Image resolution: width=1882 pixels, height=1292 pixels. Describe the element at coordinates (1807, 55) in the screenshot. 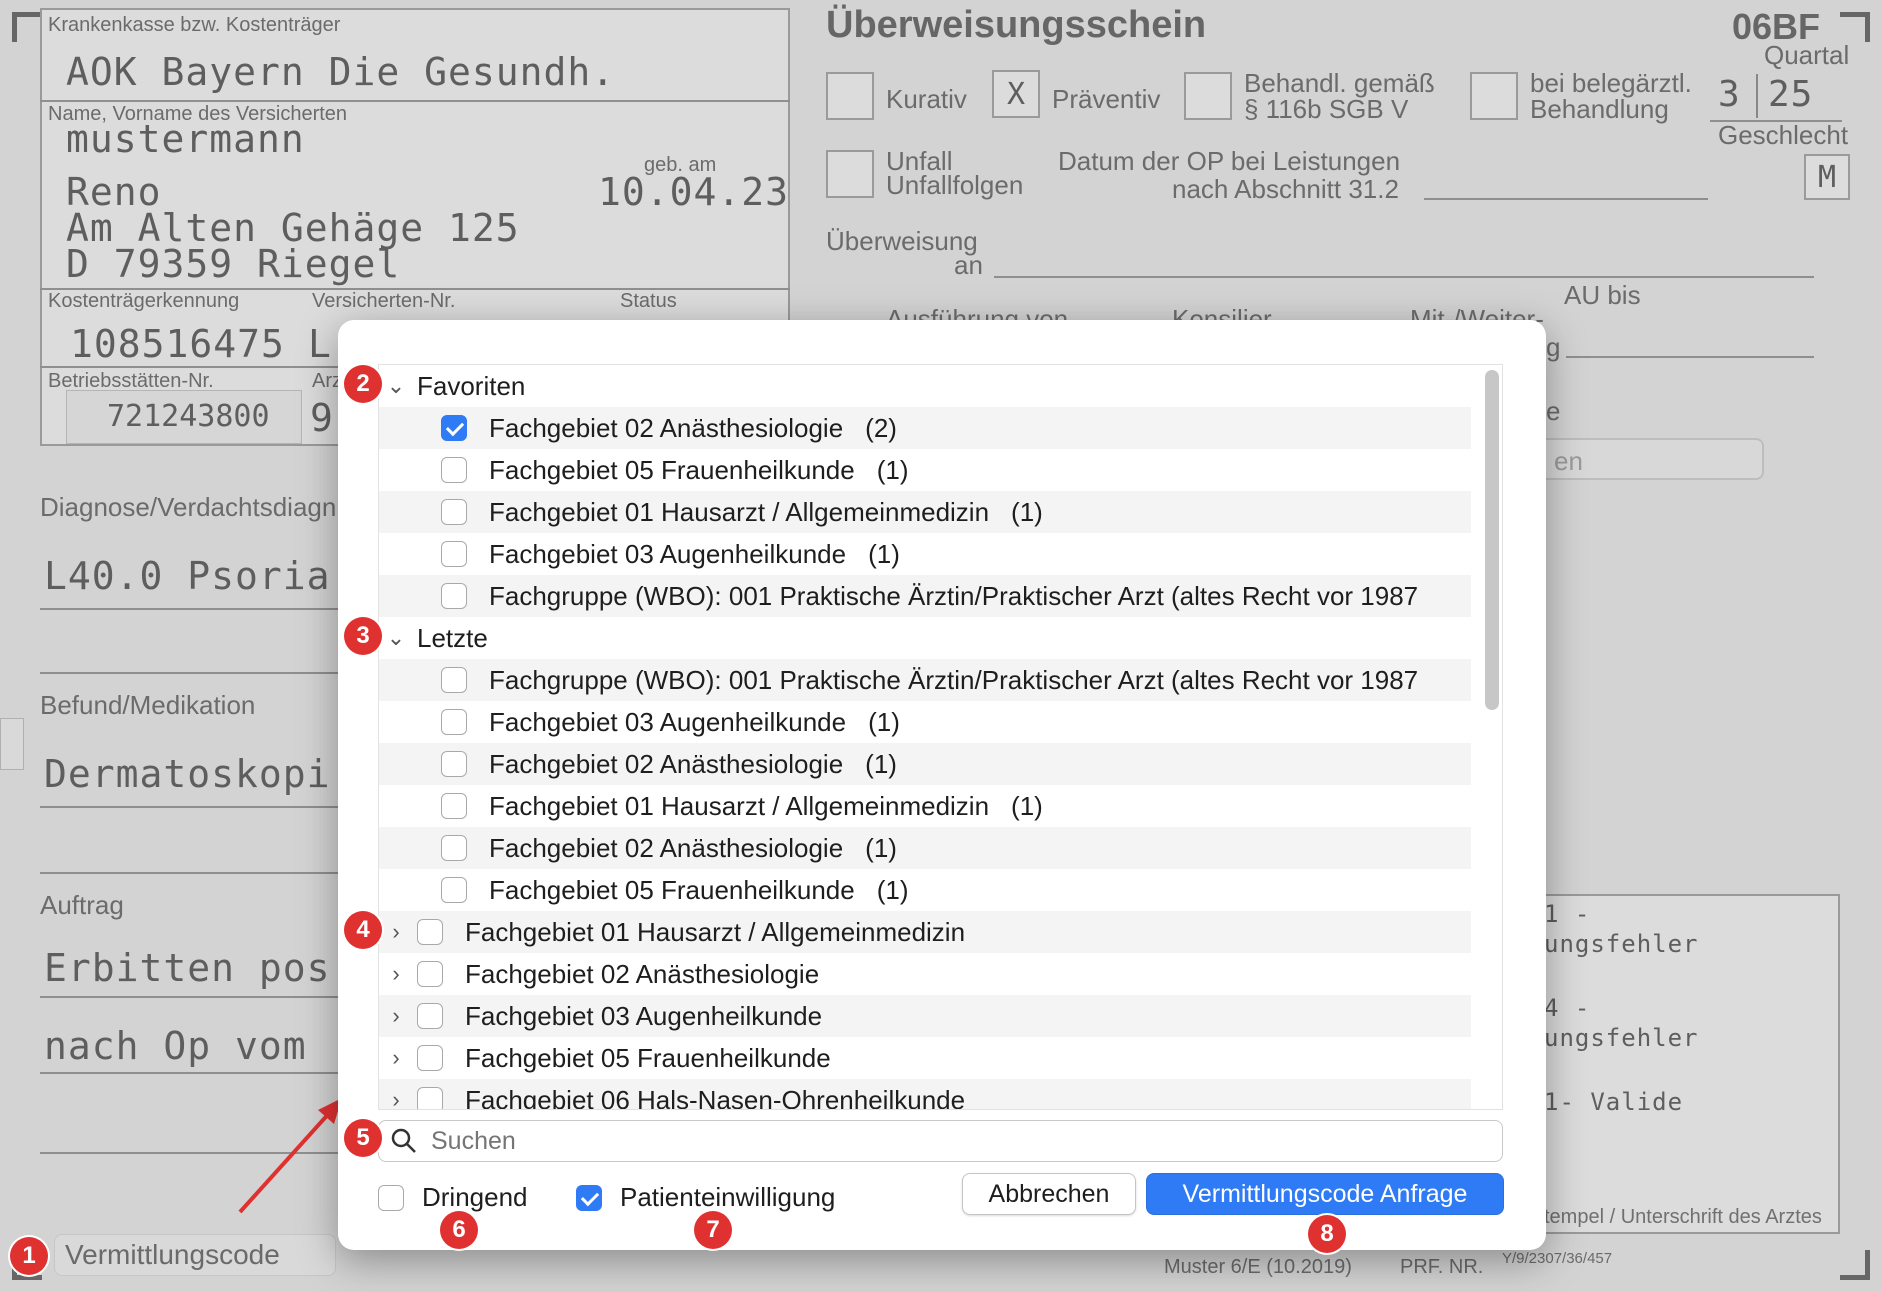

I see `quartal-label: Quartal` at that location.